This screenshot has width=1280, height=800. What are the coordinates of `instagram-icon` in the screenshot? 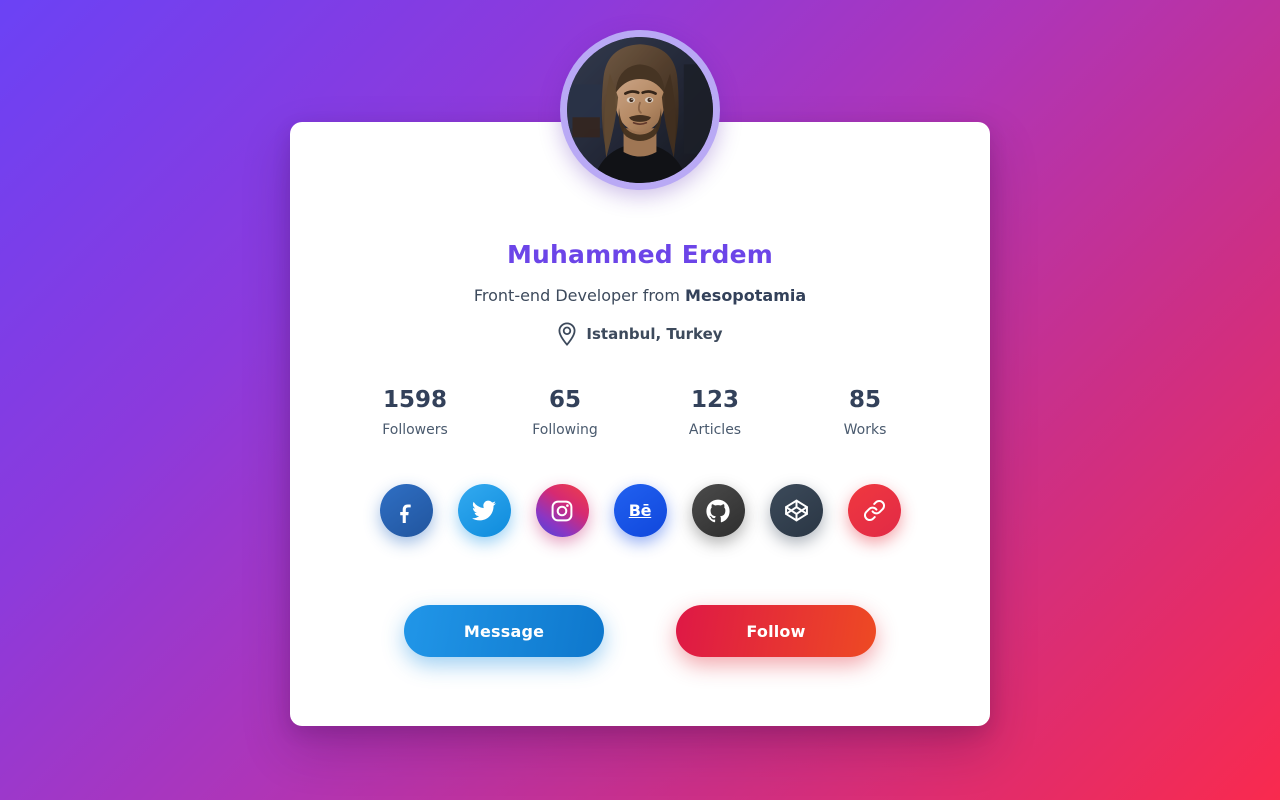 It's located at (562, 511).